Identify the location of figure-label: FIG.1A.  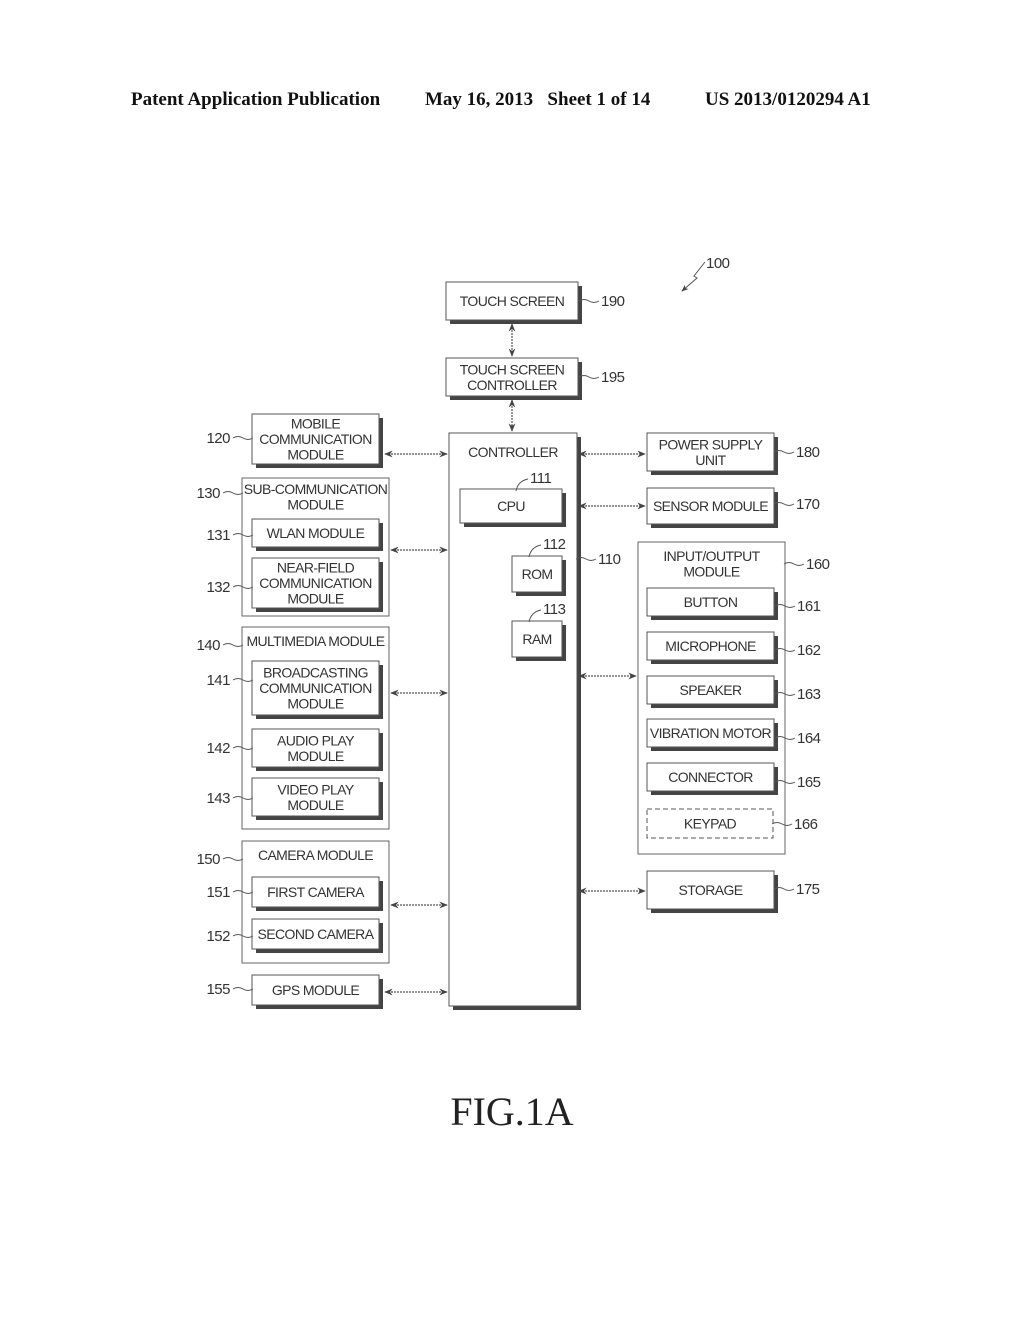
(512, 1111).